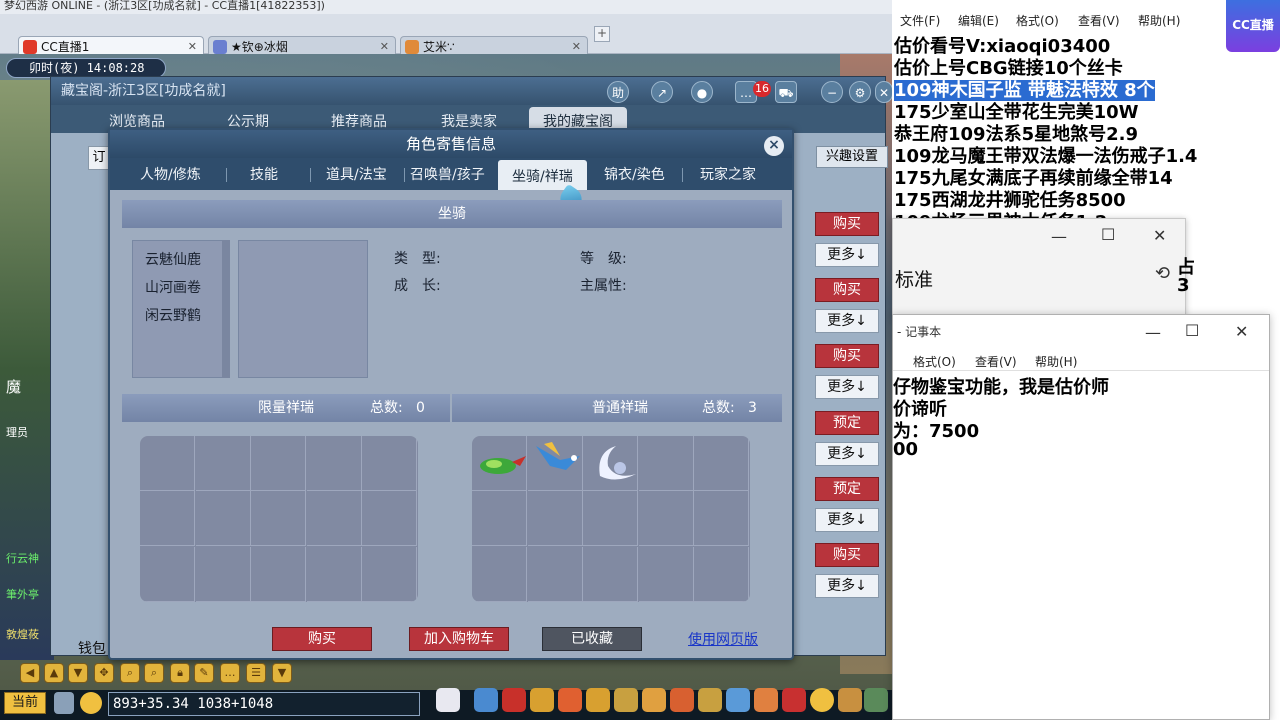 The image size is (1280, 720). I want to click on menu-edit: 编辑(E), so click(978, 20).